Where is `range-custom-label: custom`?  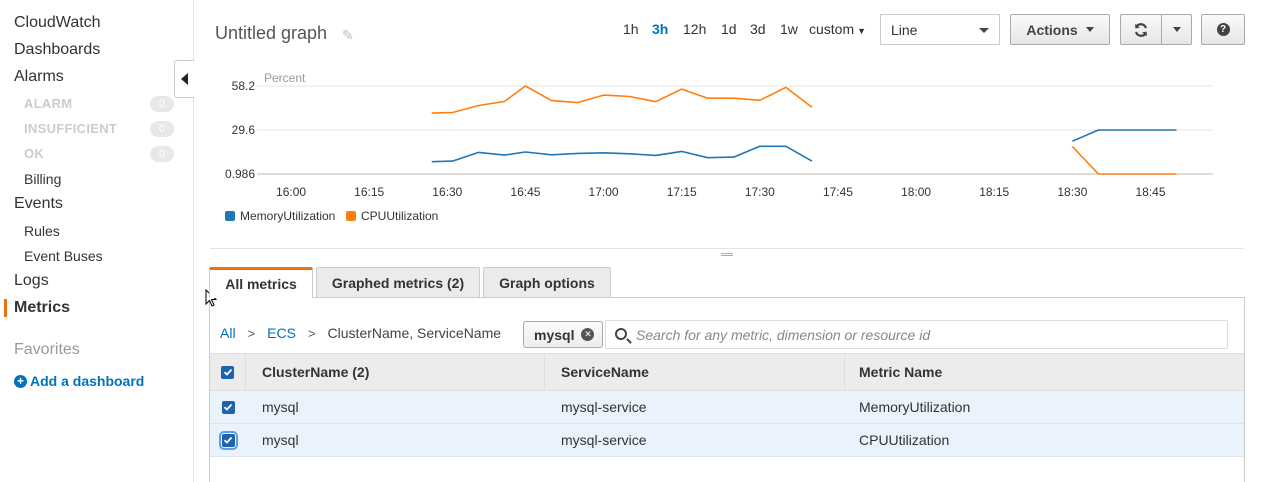
range-custom-label: custom is located at coordinates (832, 29).